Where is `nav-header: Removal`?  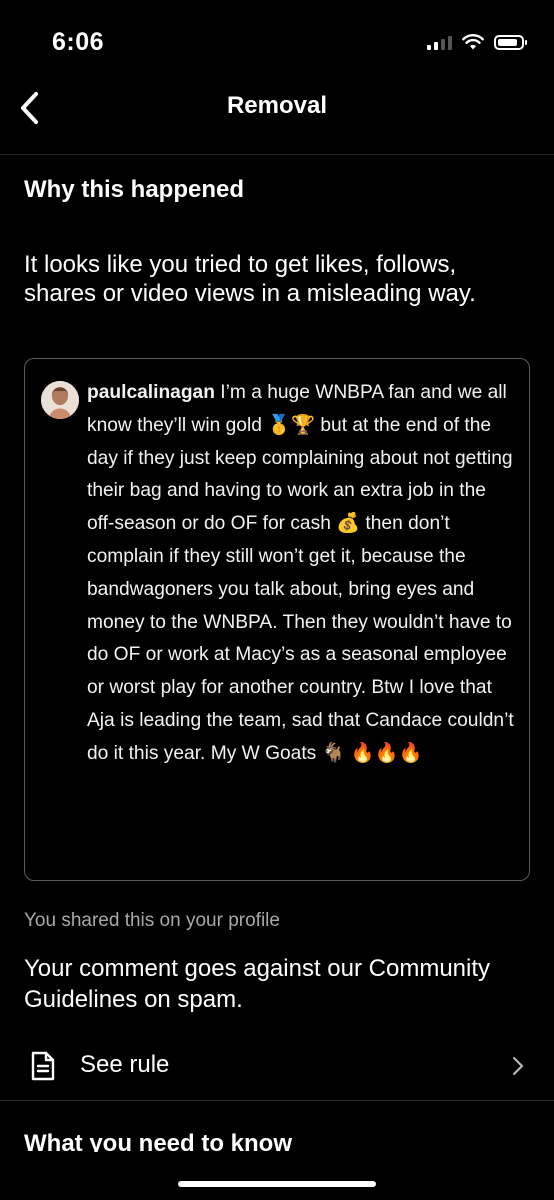 nav-header: Removal is located at coordinates (277, 117).